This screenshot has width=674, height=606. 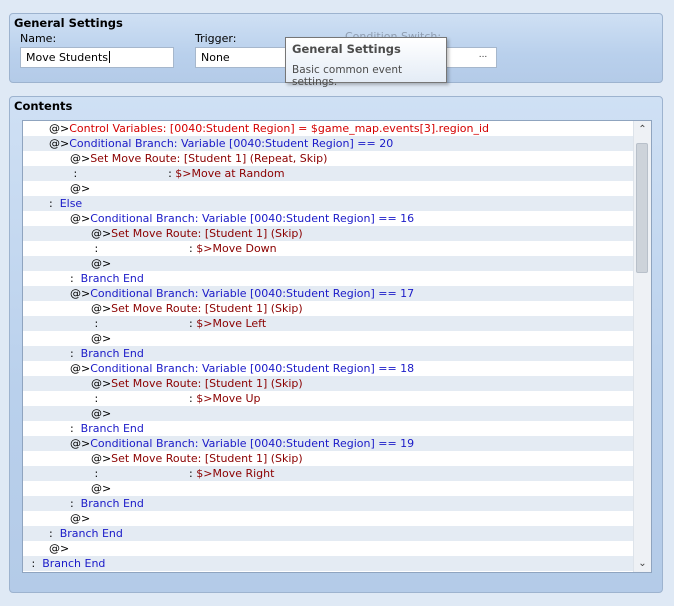 What do you see at coordinates (231, 323) in the screenshot?
I see `command-text: $>Move Left` at bounding box center [231, 323].